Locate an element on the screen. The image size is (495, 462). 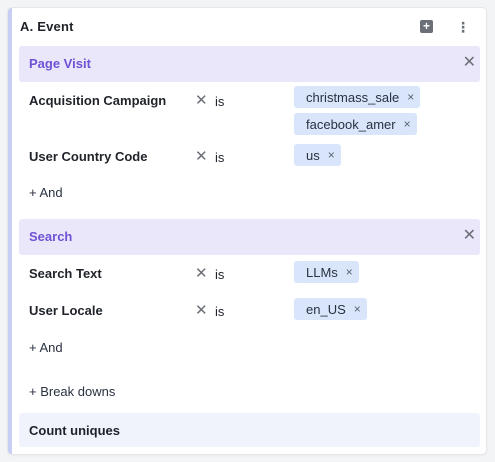
section-header-search: Search ✕ is located at coordinates (249, 237).